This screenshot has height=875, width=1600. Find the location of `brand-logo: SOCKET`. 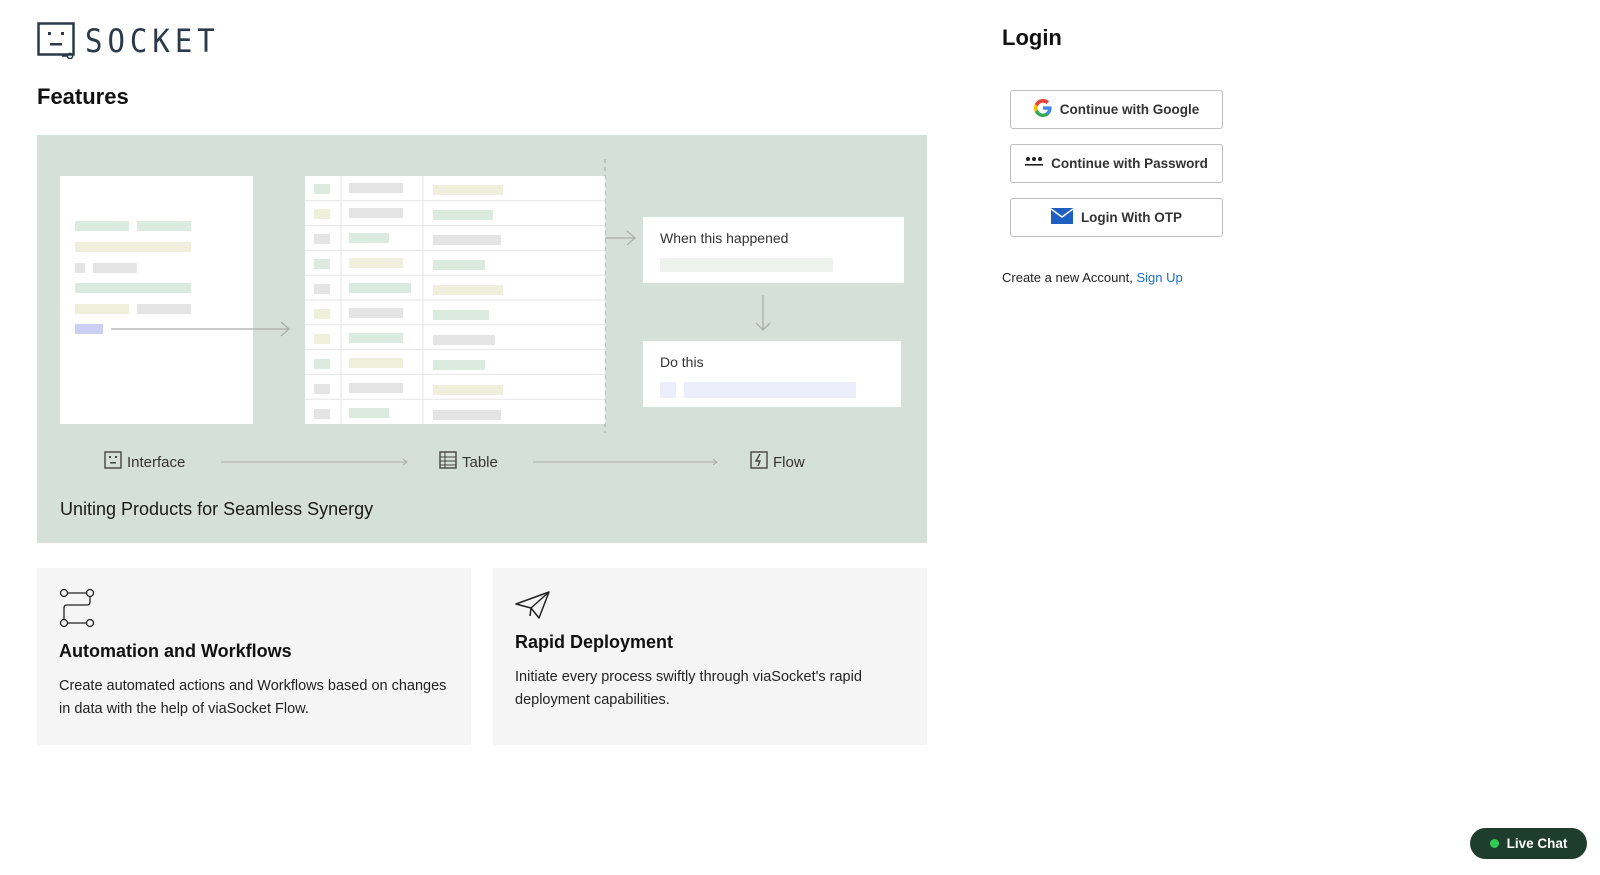

brand-logo: SOCKET is located at coordinates (128, 40).